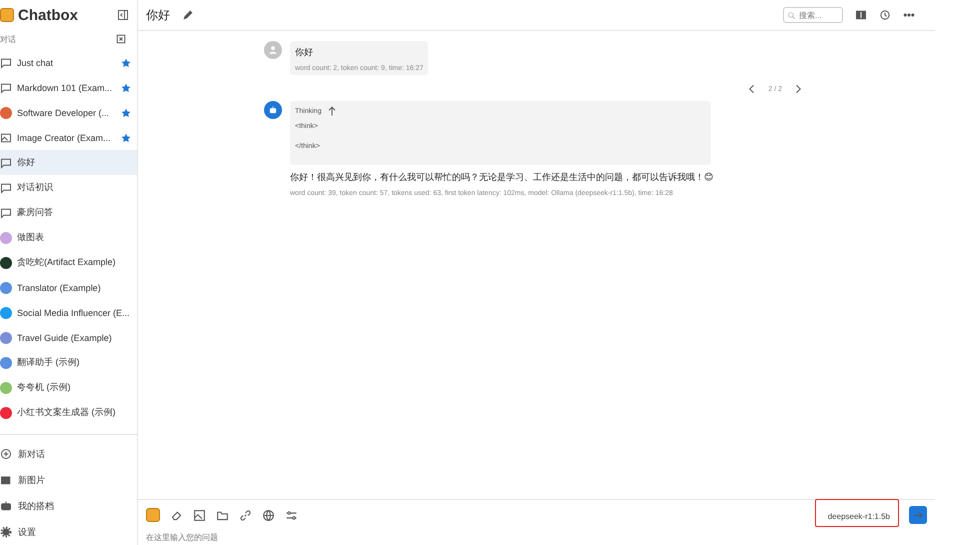  I want to click on conversation-item: 贪吃蛇(Artifact Example), so click(68, 262).